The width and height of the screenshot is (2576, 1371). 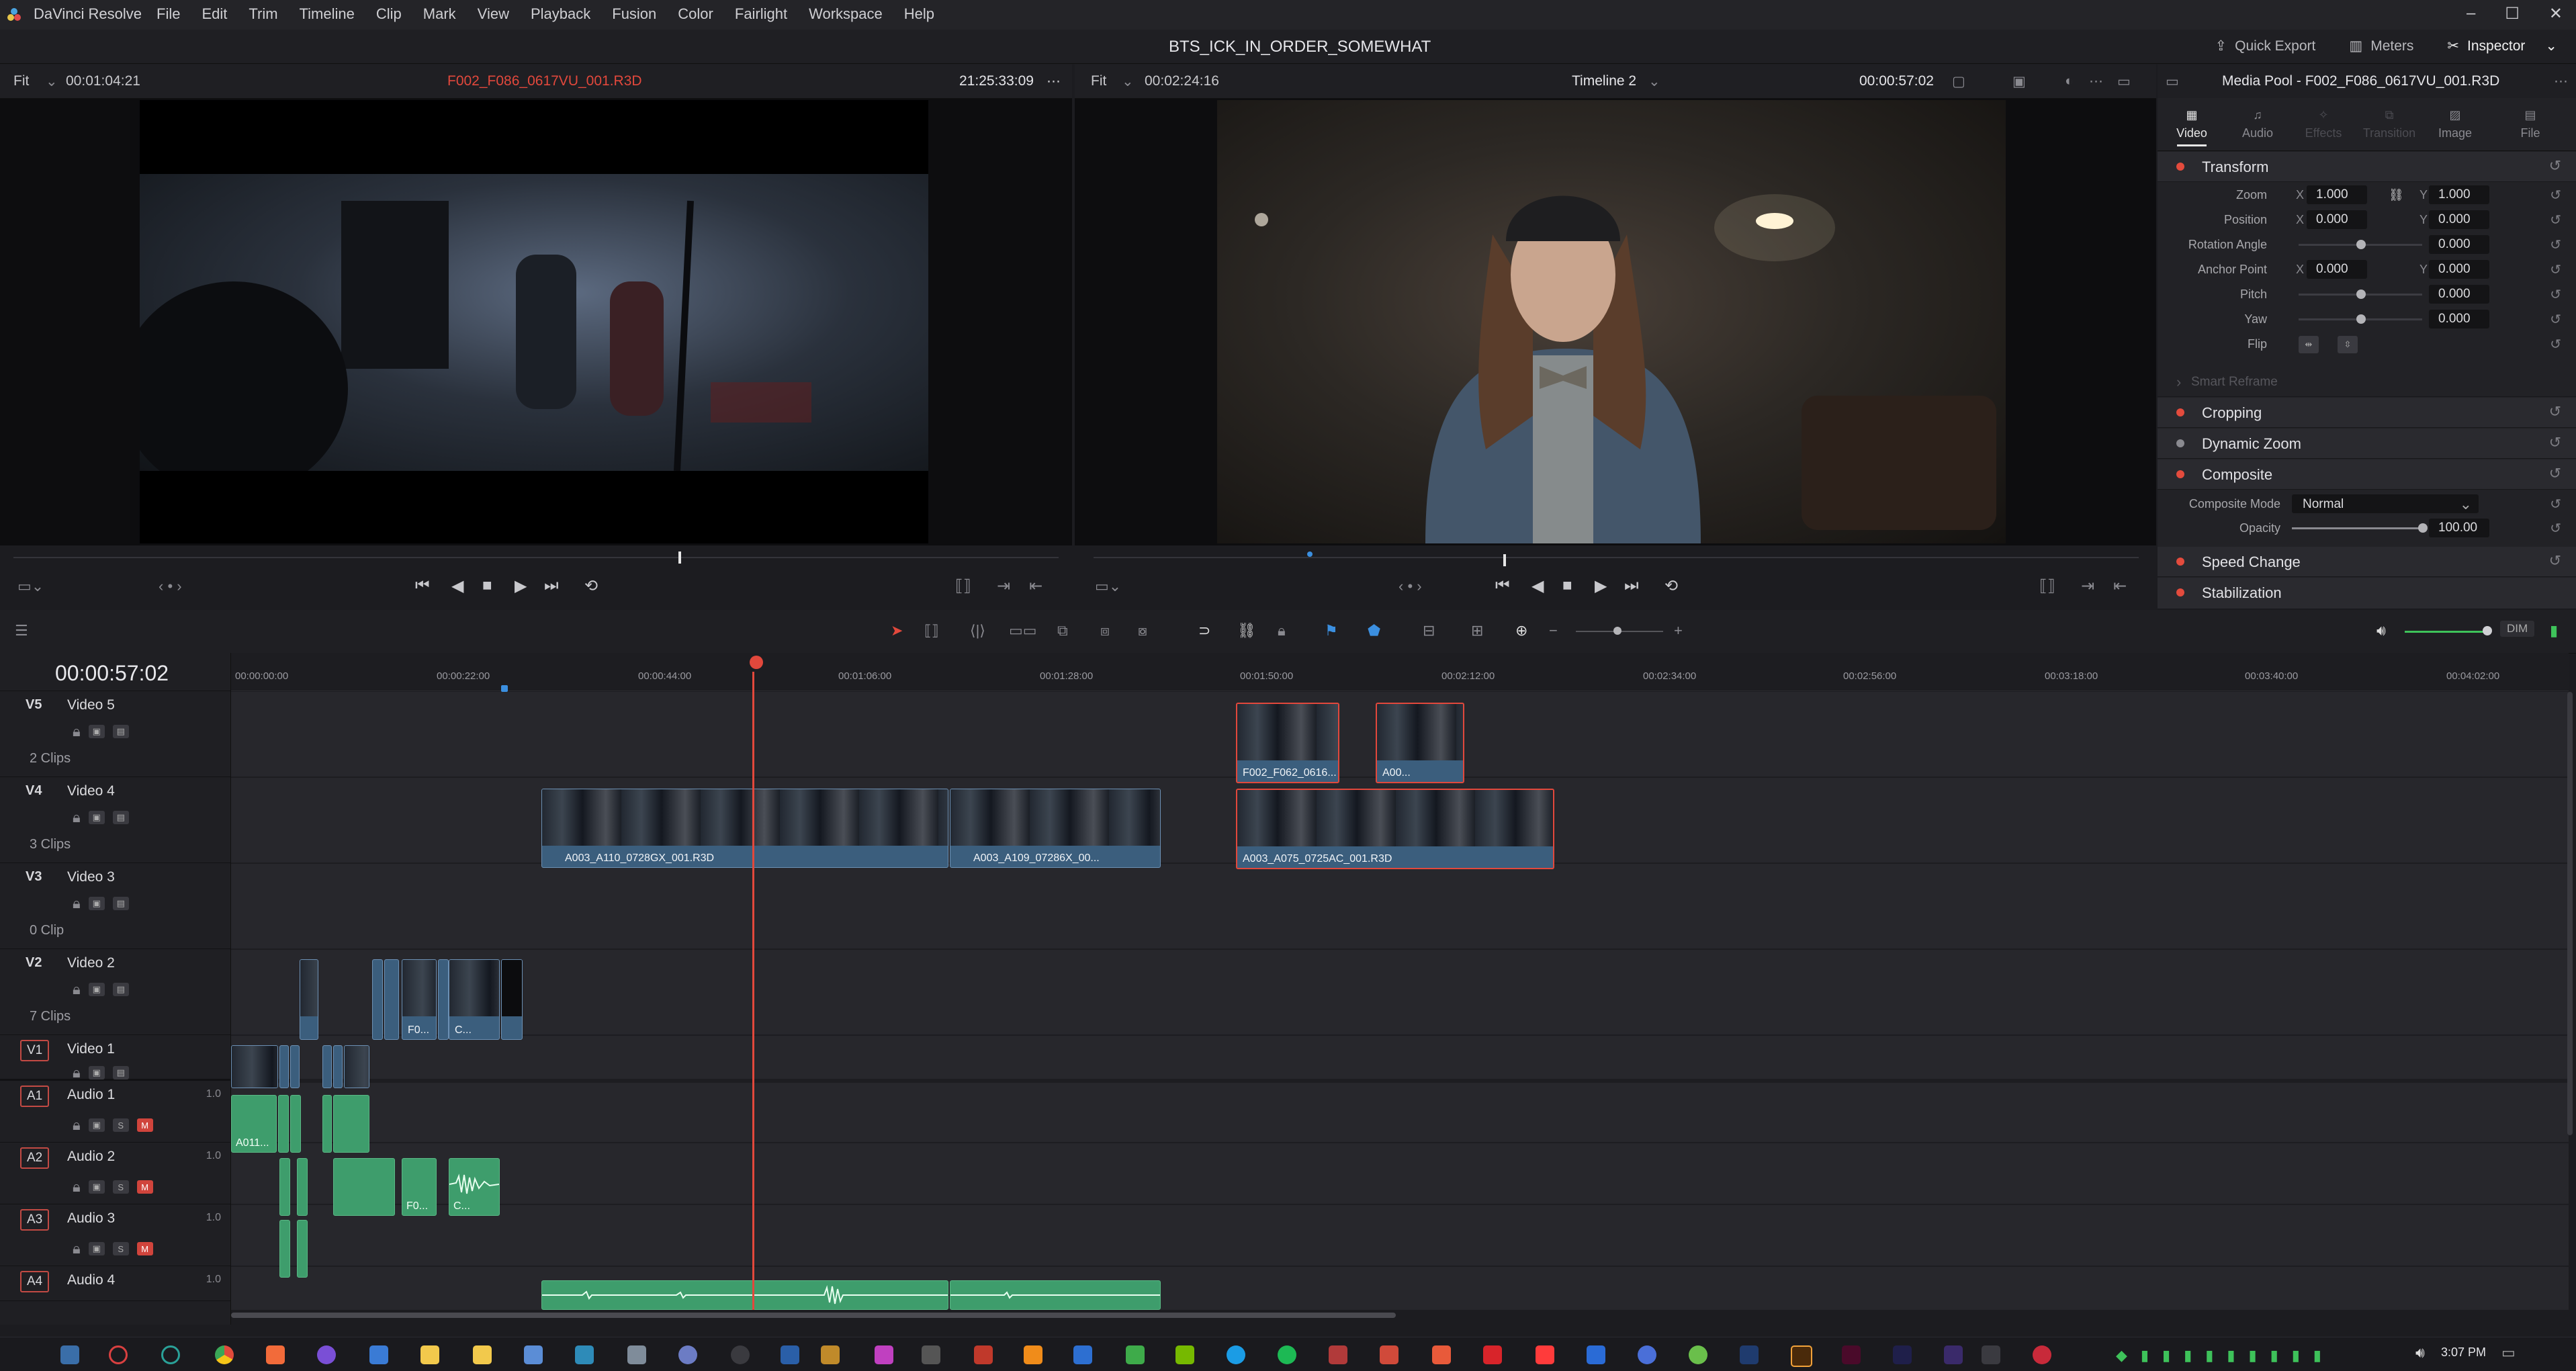 I want to click on smart-reframe-section: › Smart Reframe, so click(x=2367, y=382).